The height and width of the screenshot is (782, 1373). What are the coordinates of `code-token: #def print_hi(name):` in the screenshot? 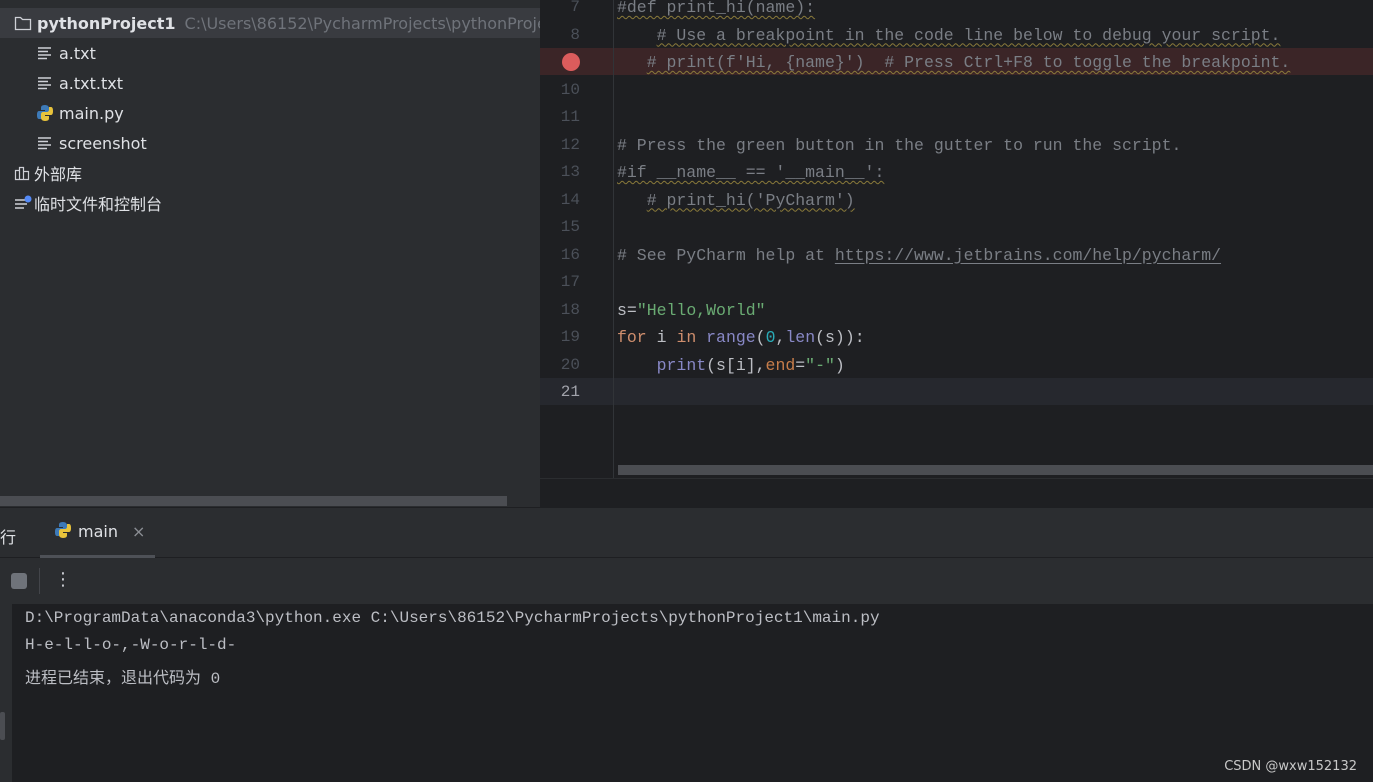 It's located at (716, 8).